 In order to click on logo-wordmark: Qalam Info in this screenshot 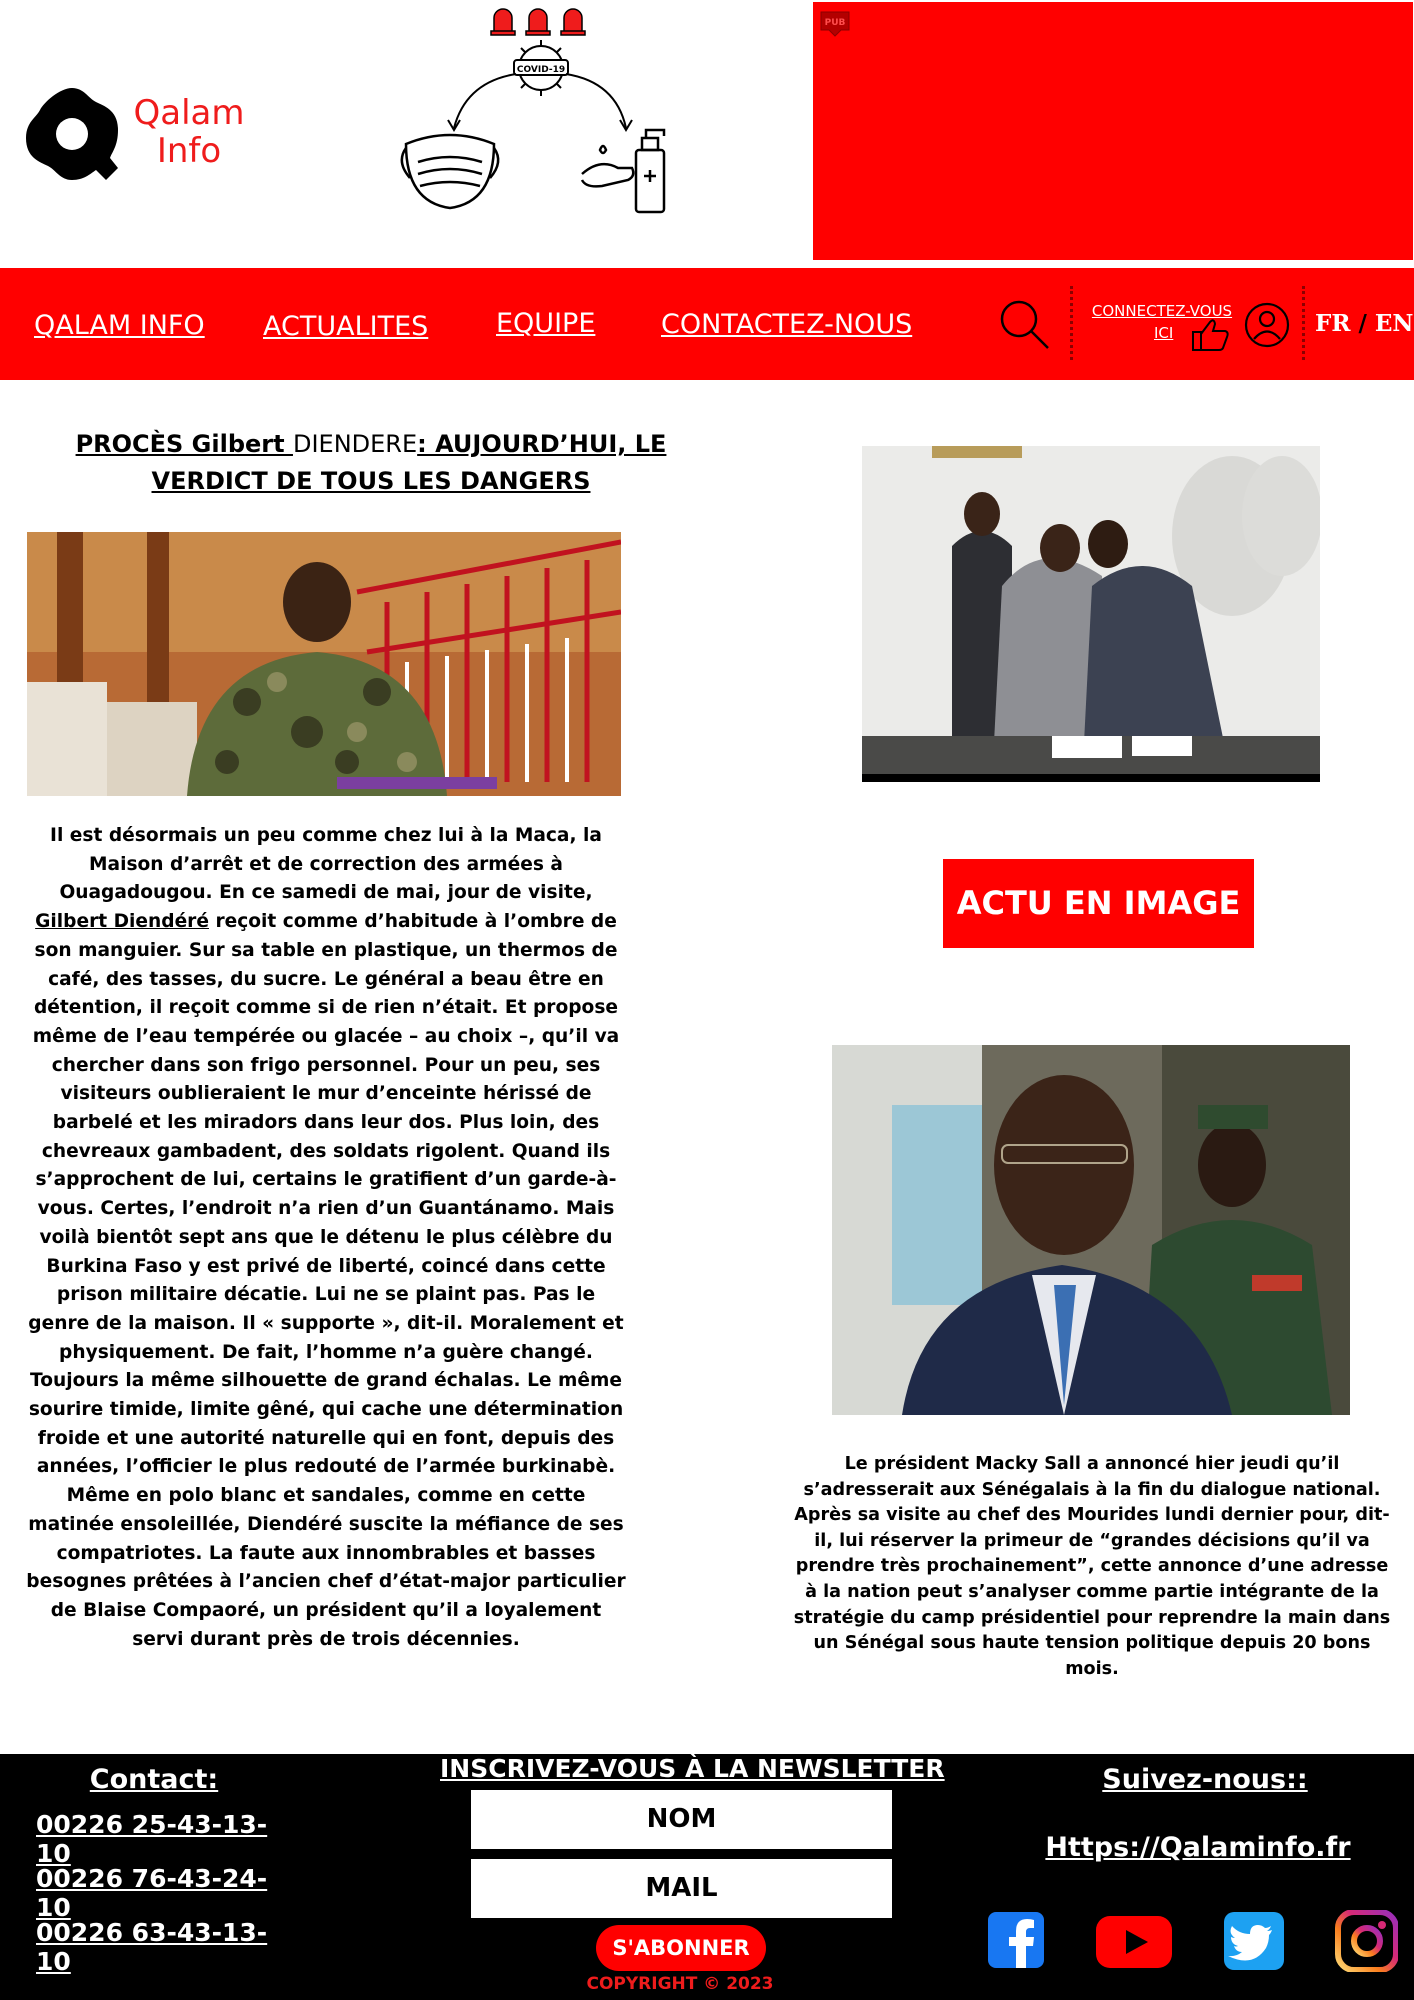, I will do `click(189, 132)`.